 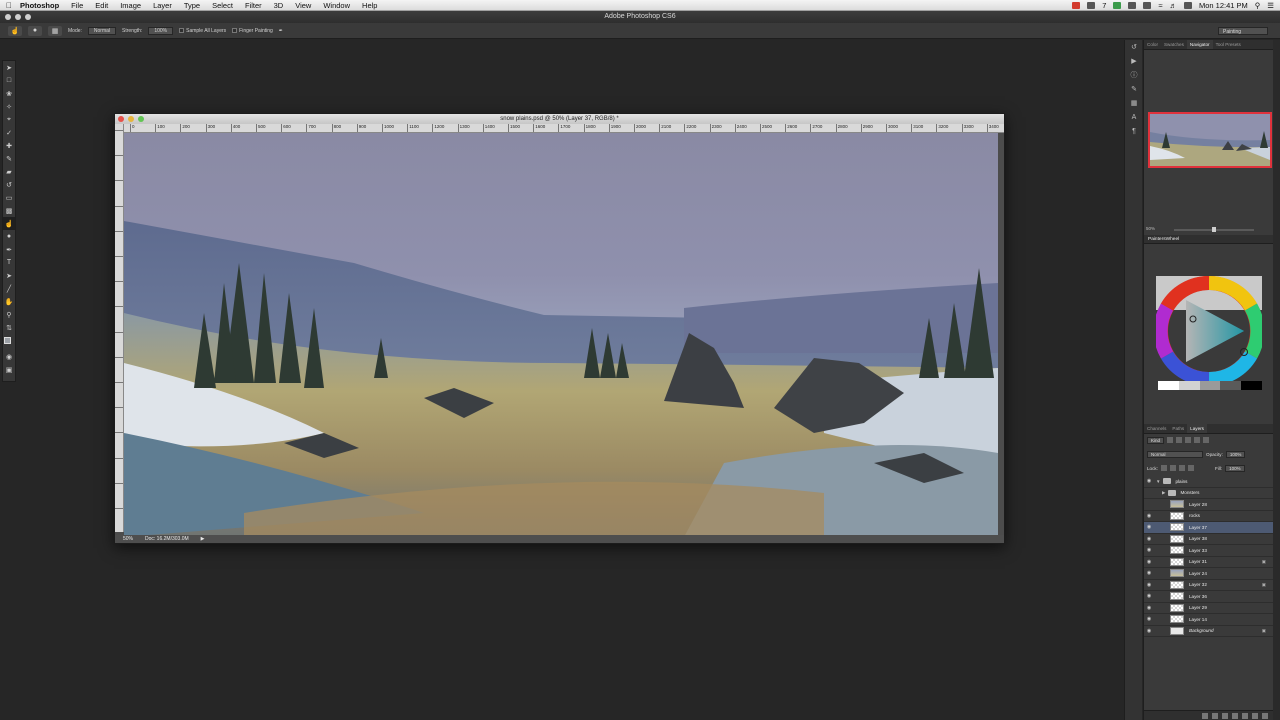 I want to click on layer-row: Layer 28, so click(x=1209, y=505).